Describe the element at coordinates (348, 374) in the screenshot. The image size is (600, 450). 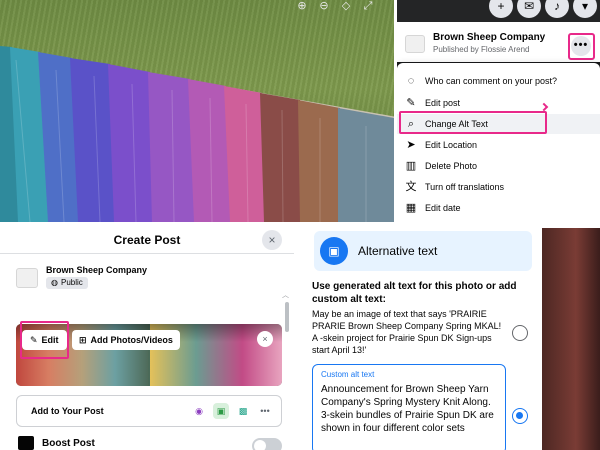
I see `custom-alt-text-label: Custom alt text` at that location.